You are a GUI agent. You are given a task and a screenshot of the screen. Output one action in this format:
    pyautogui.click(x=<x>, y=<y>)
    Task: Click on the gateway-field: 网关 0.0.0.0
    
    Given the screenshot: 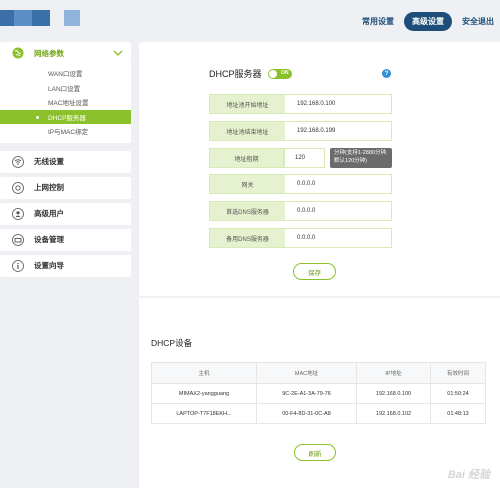 What is the action you would take?
    pyautogui.click(x=300, y=184)
    